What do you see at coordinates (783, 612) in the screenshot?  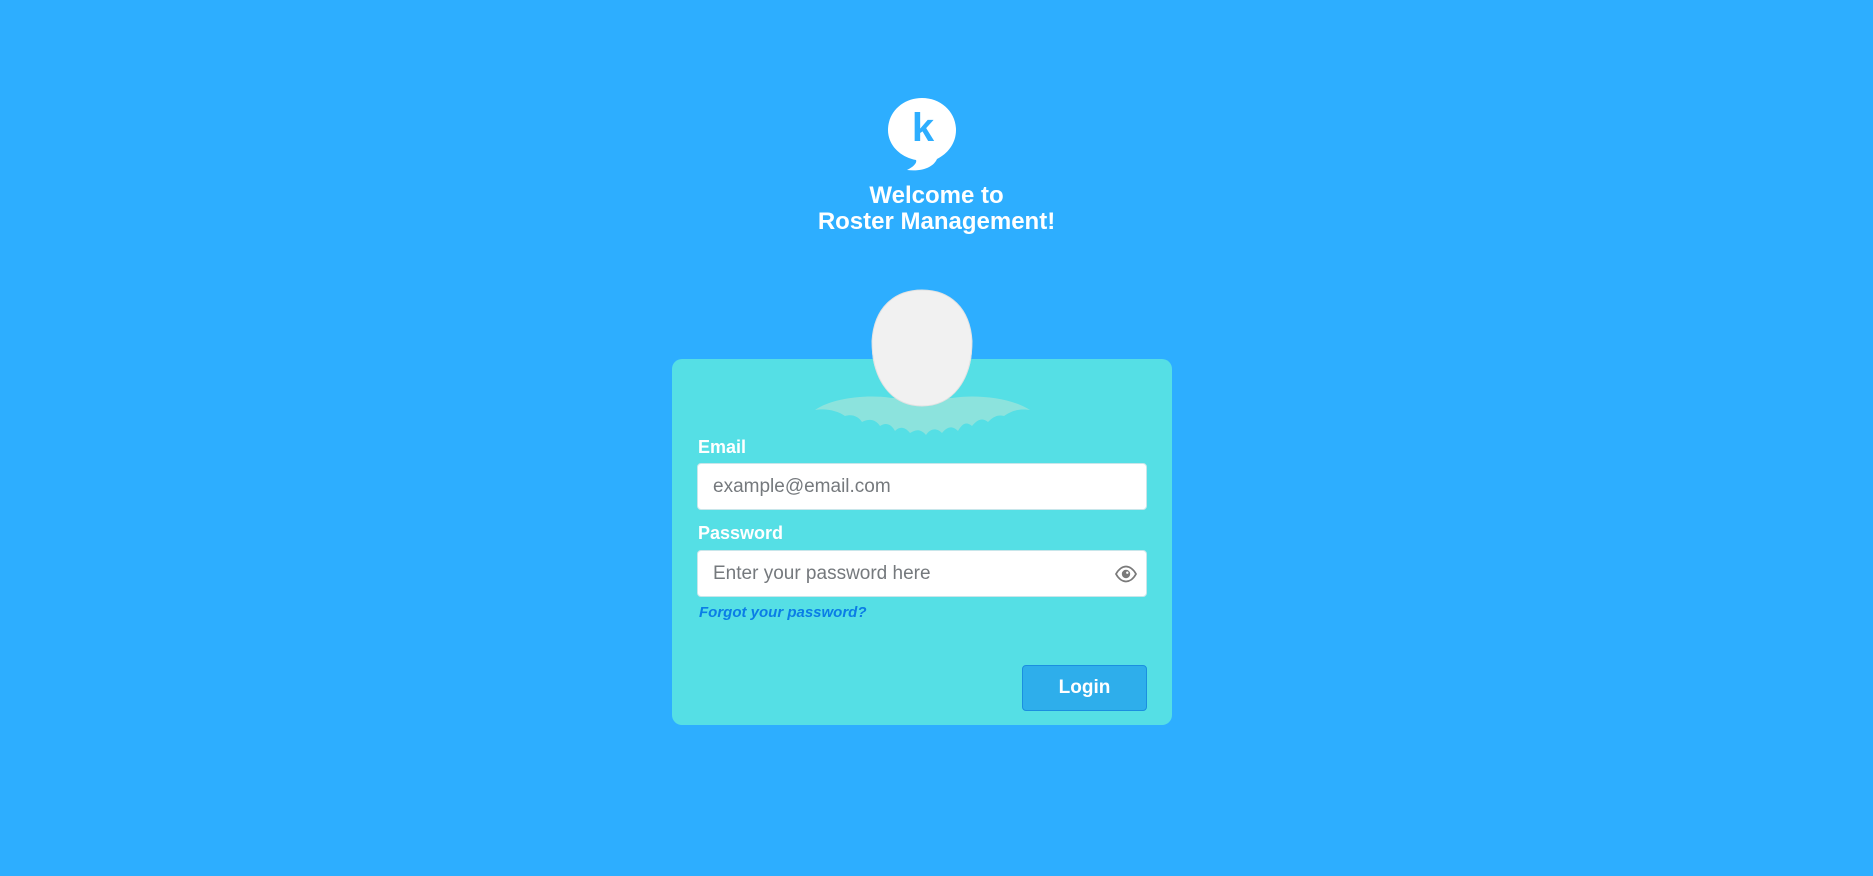 I see `forgot-password-link: Forgot your password?` at bounding box center [783, 612].